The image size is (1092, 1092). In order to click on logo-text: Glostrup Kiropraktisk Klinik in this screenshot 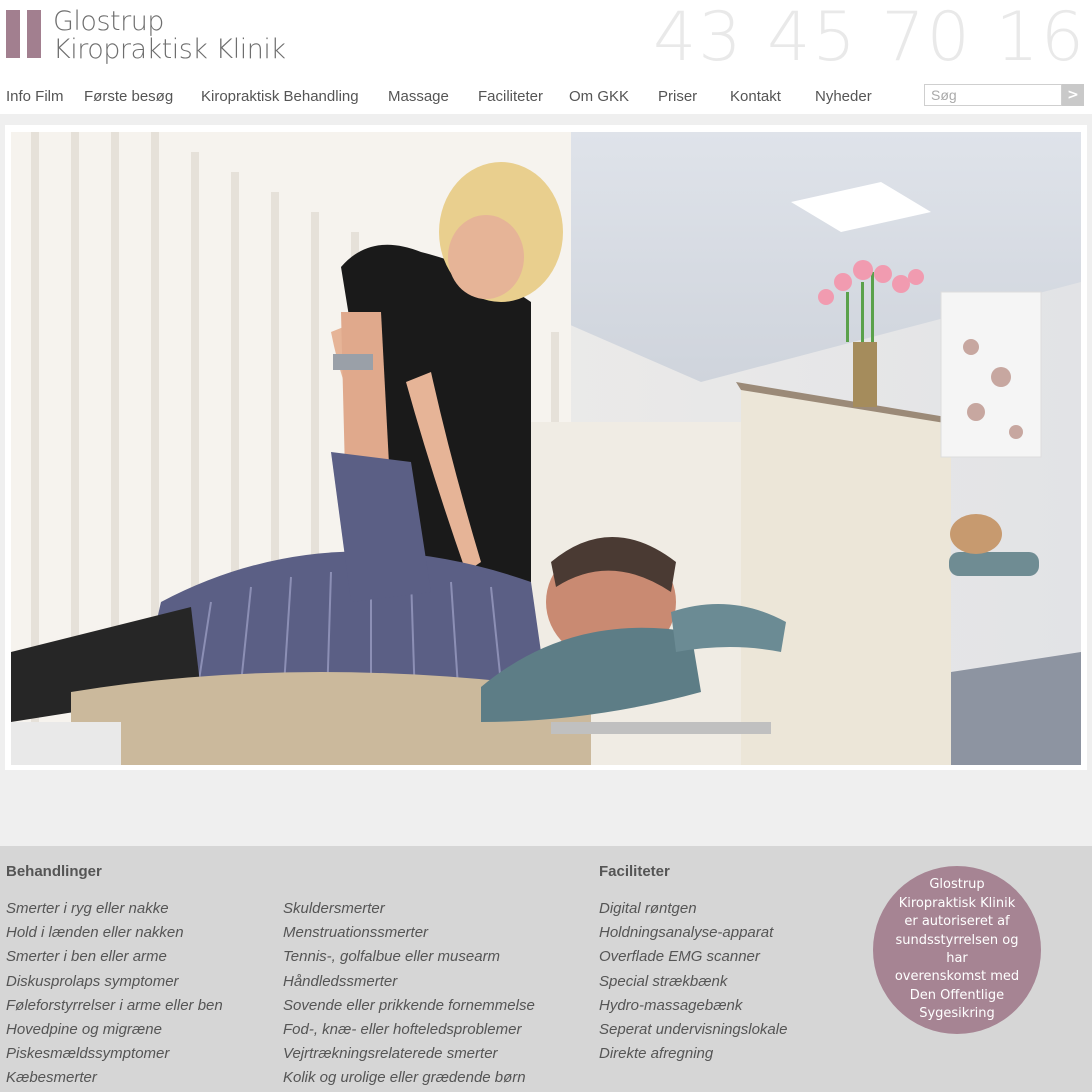, I will do `click(169, 36)`.